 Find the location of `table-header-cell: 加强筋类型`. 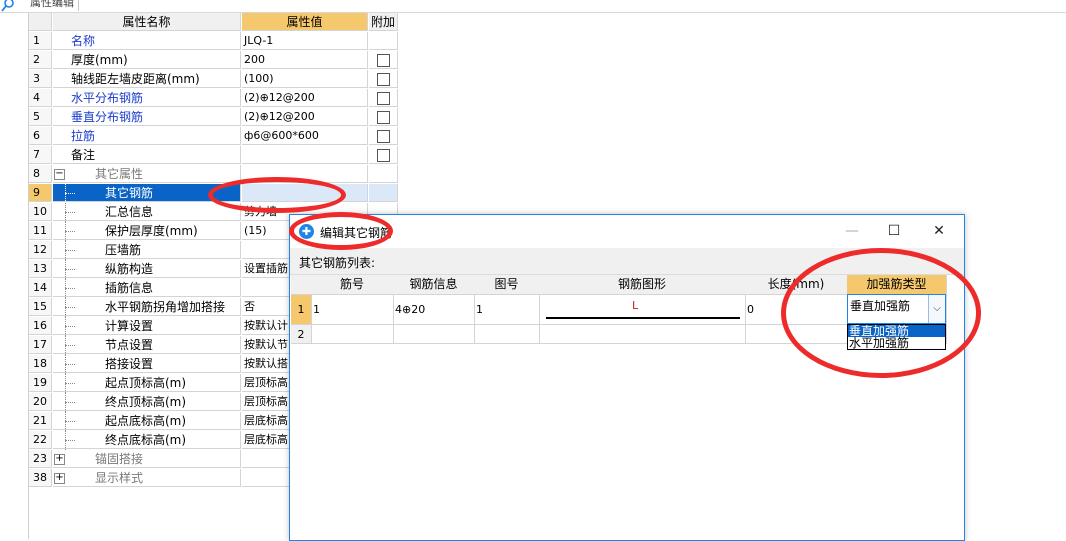

table-header-cell: 加强筋类型 is located at coordinates (897, 285).